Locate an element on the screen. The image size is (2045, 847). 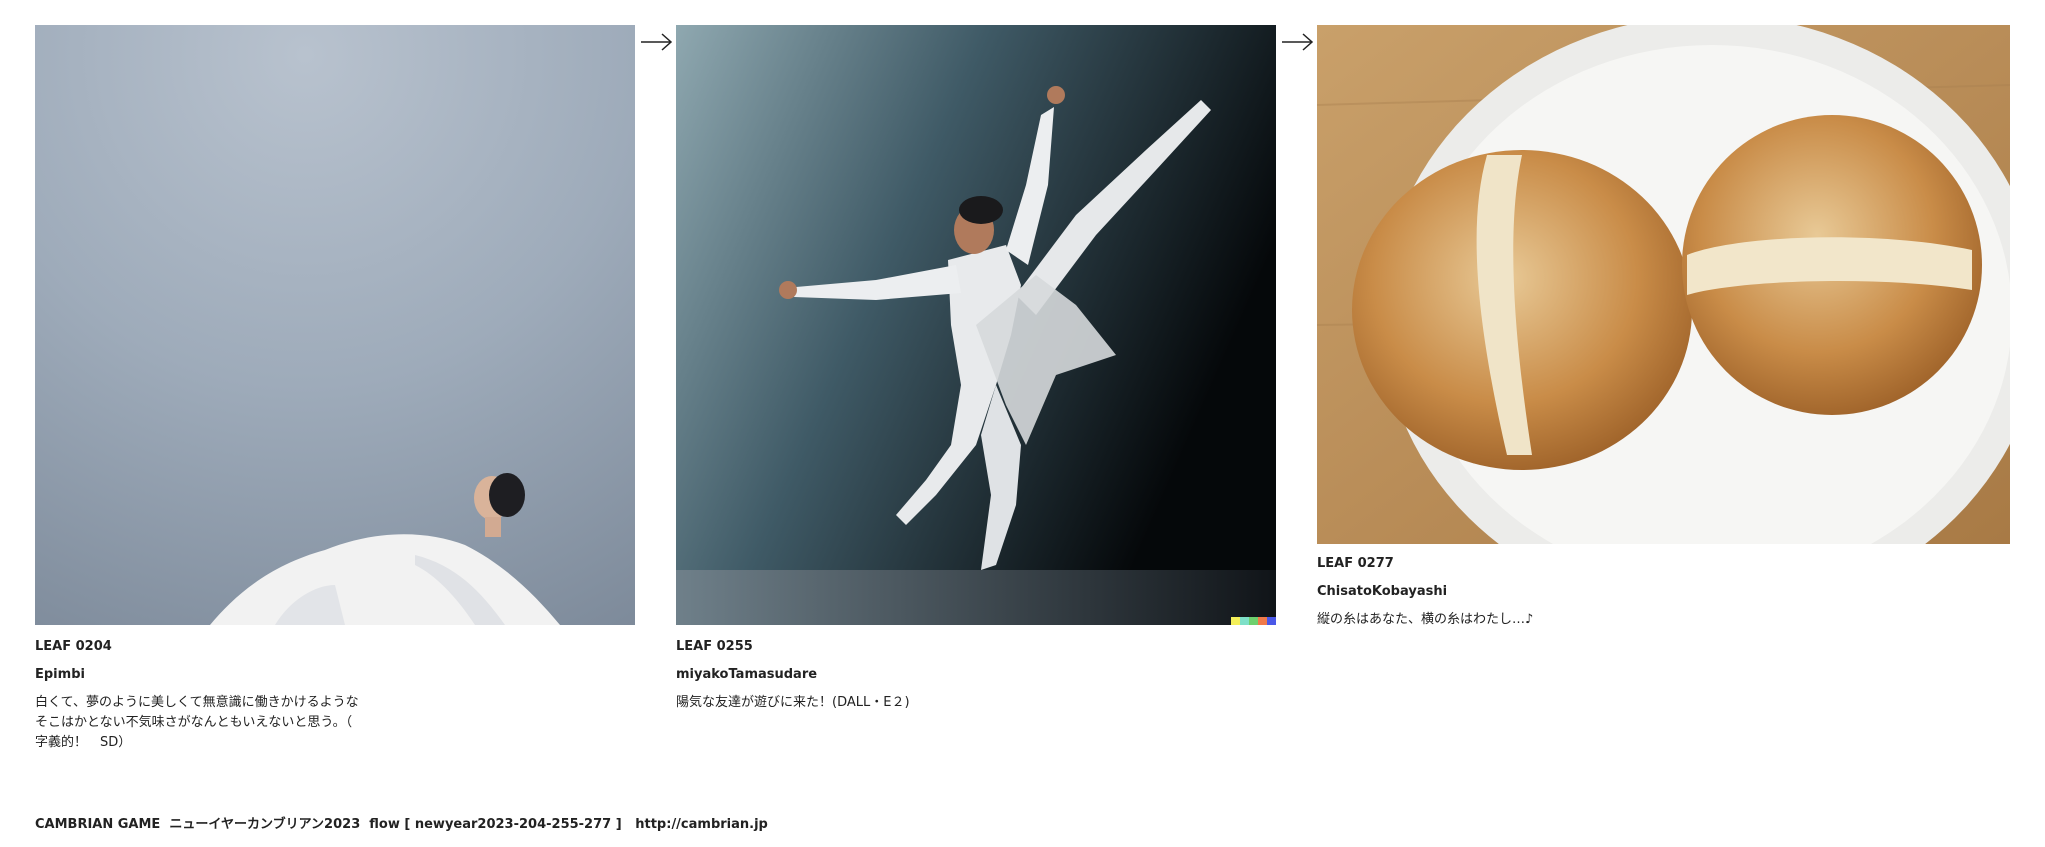
caption-text: 陽気な友達が遊びに来た！(DALL・E２) is located at coordinates (793, 702).